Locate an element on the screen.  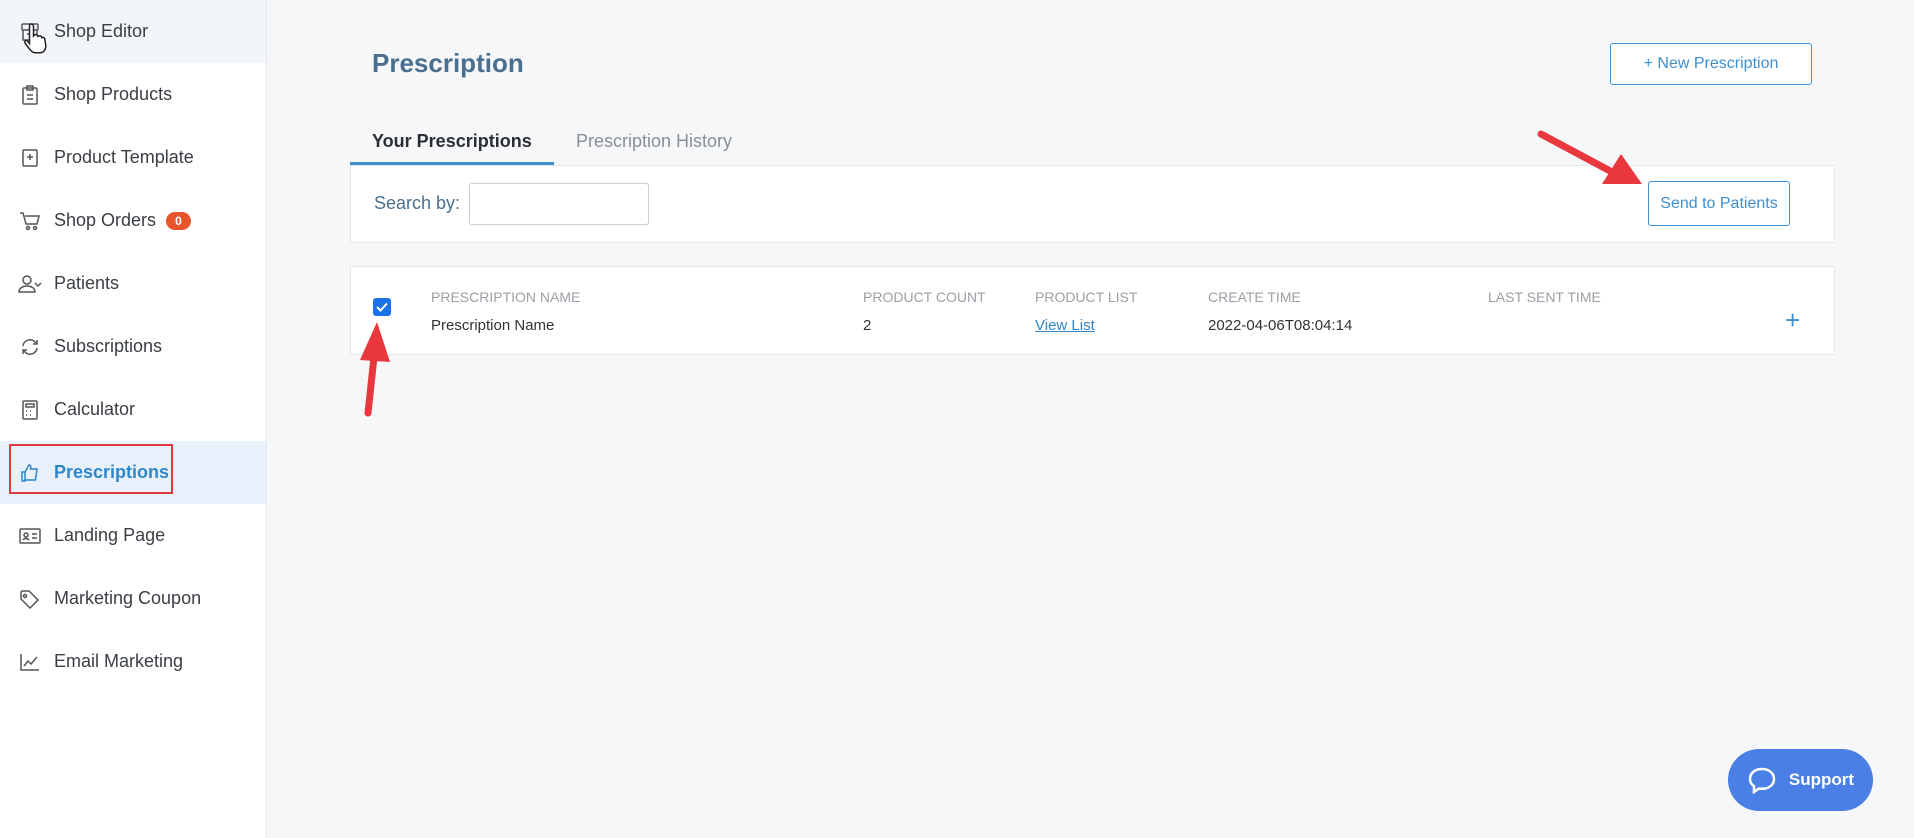
search-label: Search by: is located at coordinates (417, 203).